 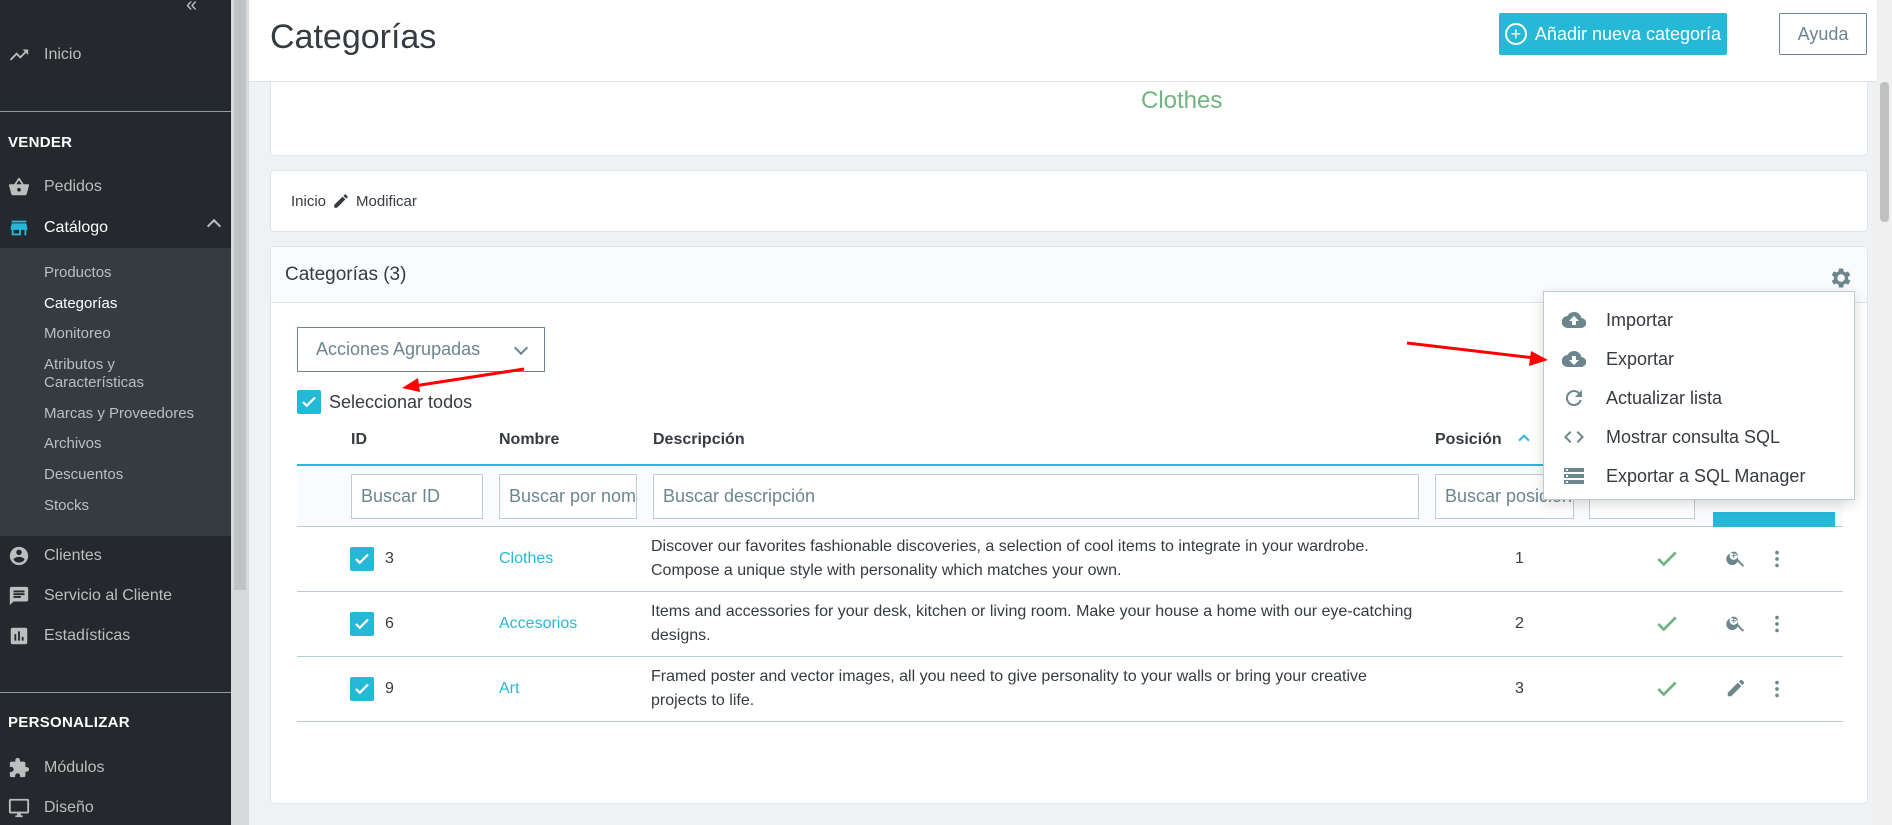 I want to click on annotation-arrow, so click(x=463, y=379).